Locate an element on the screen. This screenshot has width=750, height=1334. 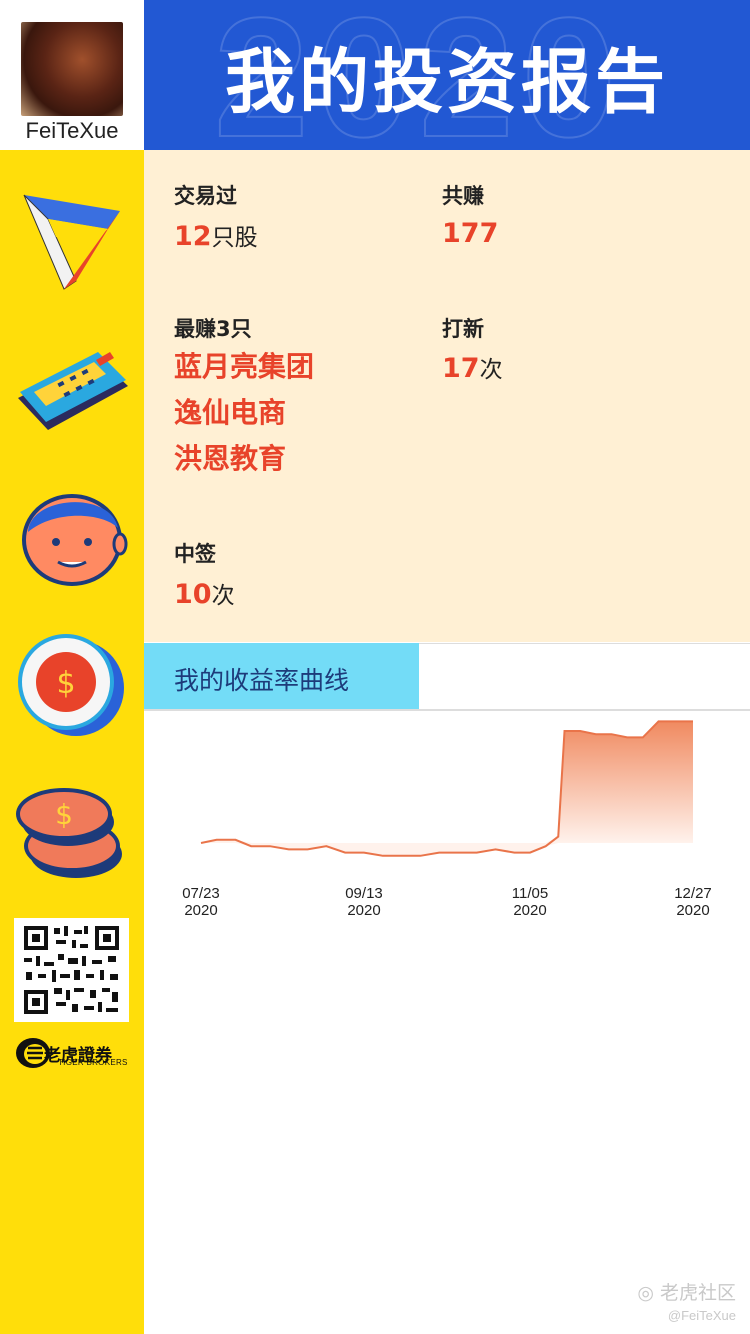
profile-card: FeiTeXue is located at coordinates (72, 75).